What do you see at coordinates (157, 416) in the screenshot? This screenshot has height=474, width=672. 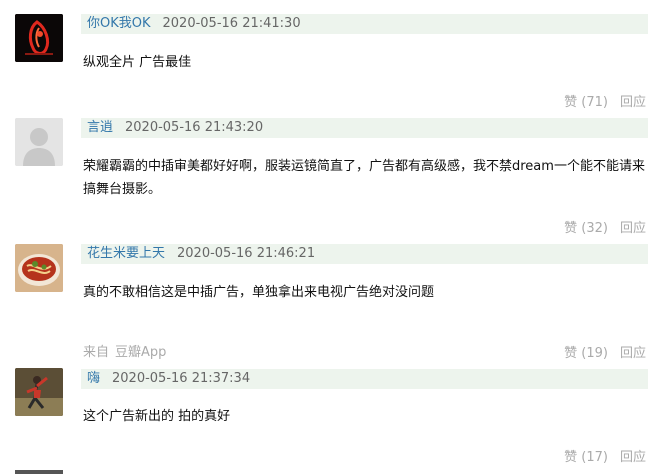 I see `comment-text: 这个广告新出的 拍的真好` at bounding box center [157, 416].